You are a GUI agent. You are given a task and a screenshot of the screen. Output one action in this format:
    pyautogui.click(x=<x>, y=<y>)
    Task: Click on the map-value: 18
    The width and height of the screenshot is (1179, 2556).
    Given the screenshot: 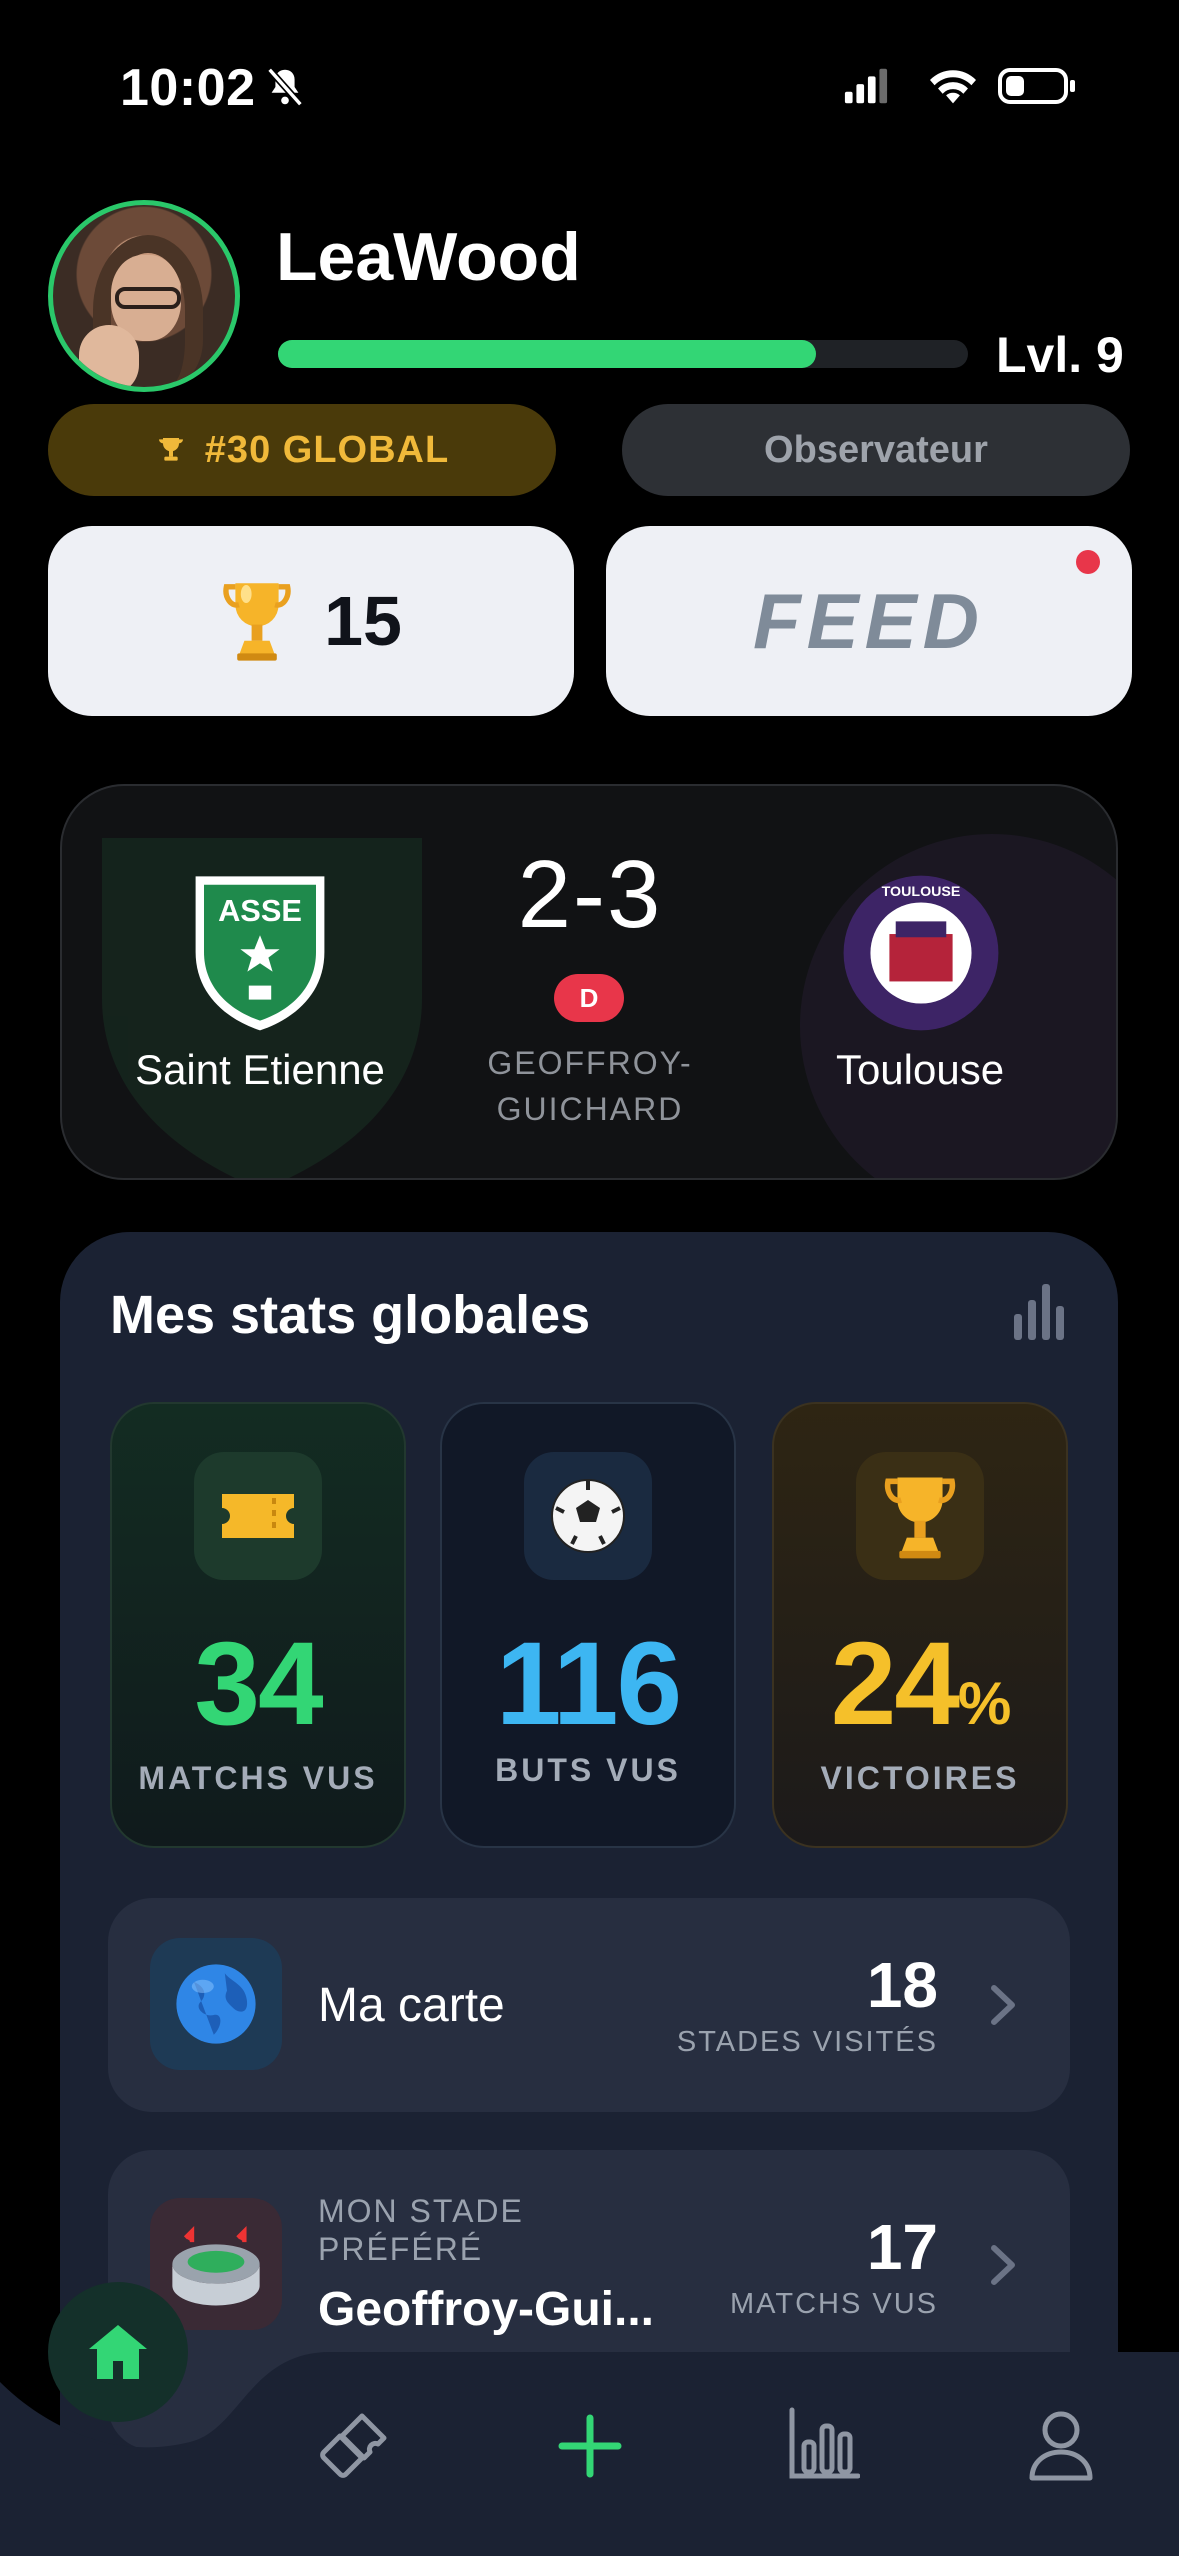 What is the action you would take?
    pyautogui.click(x=902, y=1985)
    